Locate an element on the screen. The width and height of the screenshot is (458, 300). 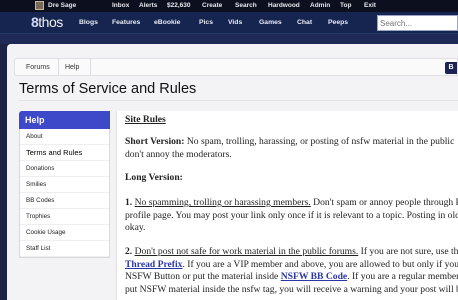
nav-pics: Pics is located at coordinates (206, 22).